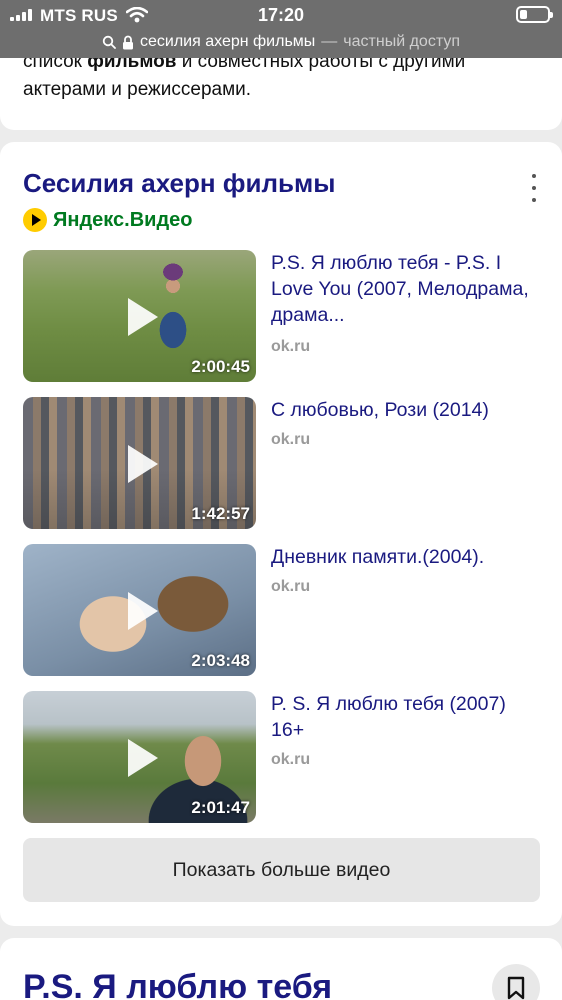 The height and width of the screenshot is (1000, 562). What do you see at coordinates (220, 366) in the screenshot?
I see `video-duration: 2:00:45` at bounding box center [220, 366].